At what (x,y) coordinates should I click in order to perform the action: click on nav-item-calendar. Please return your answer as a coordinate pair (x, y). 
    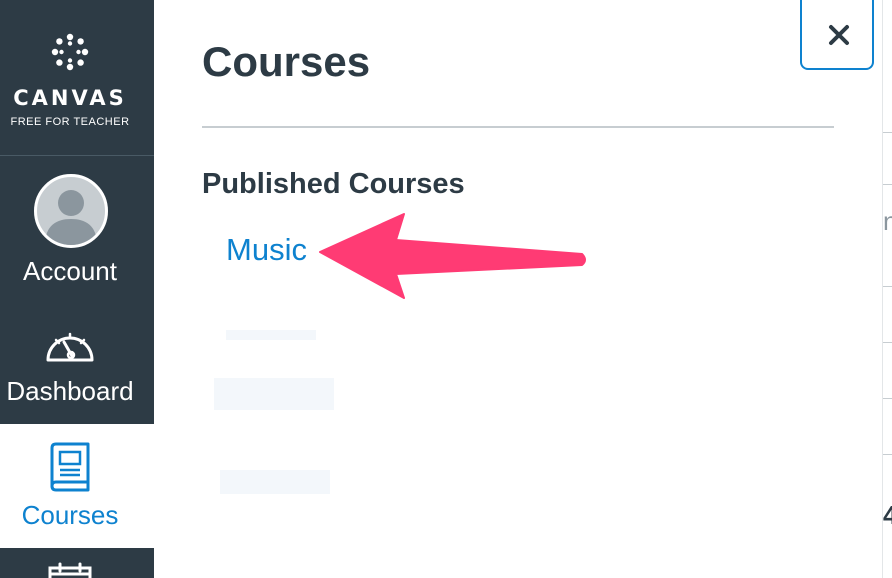
    Looking at the image, I should click on (77, 563).